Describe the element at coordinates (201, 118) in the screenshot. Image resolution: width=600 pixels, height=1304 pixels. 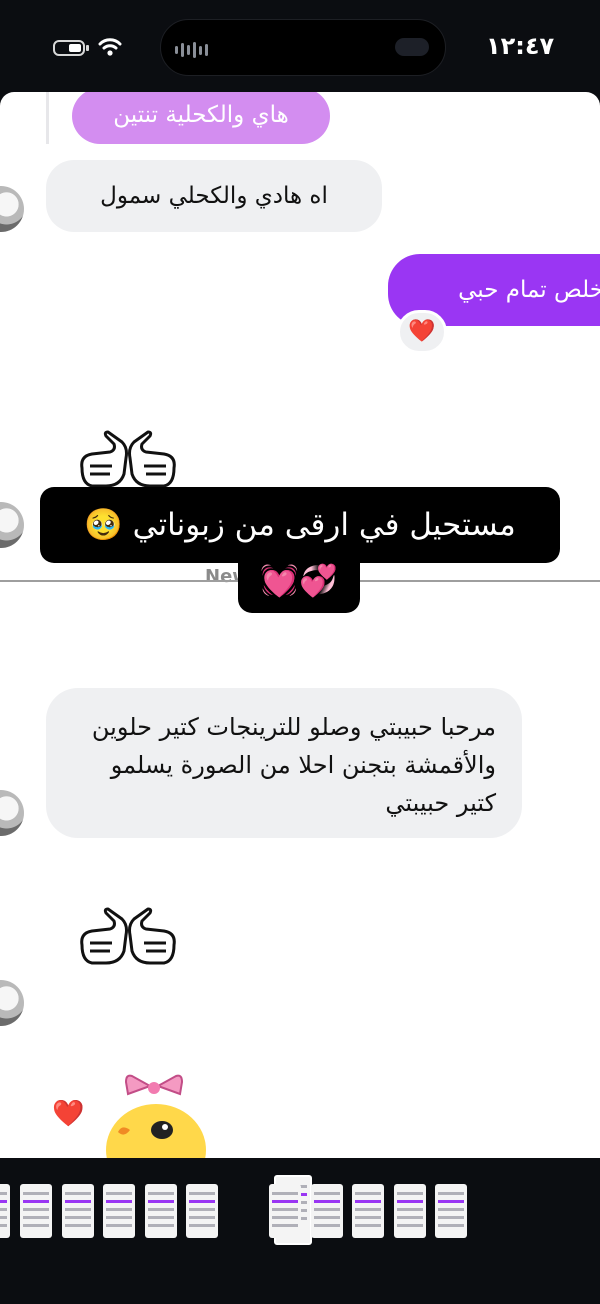
I see `quoted-message: هاي والكحلية تنتين` at that location.